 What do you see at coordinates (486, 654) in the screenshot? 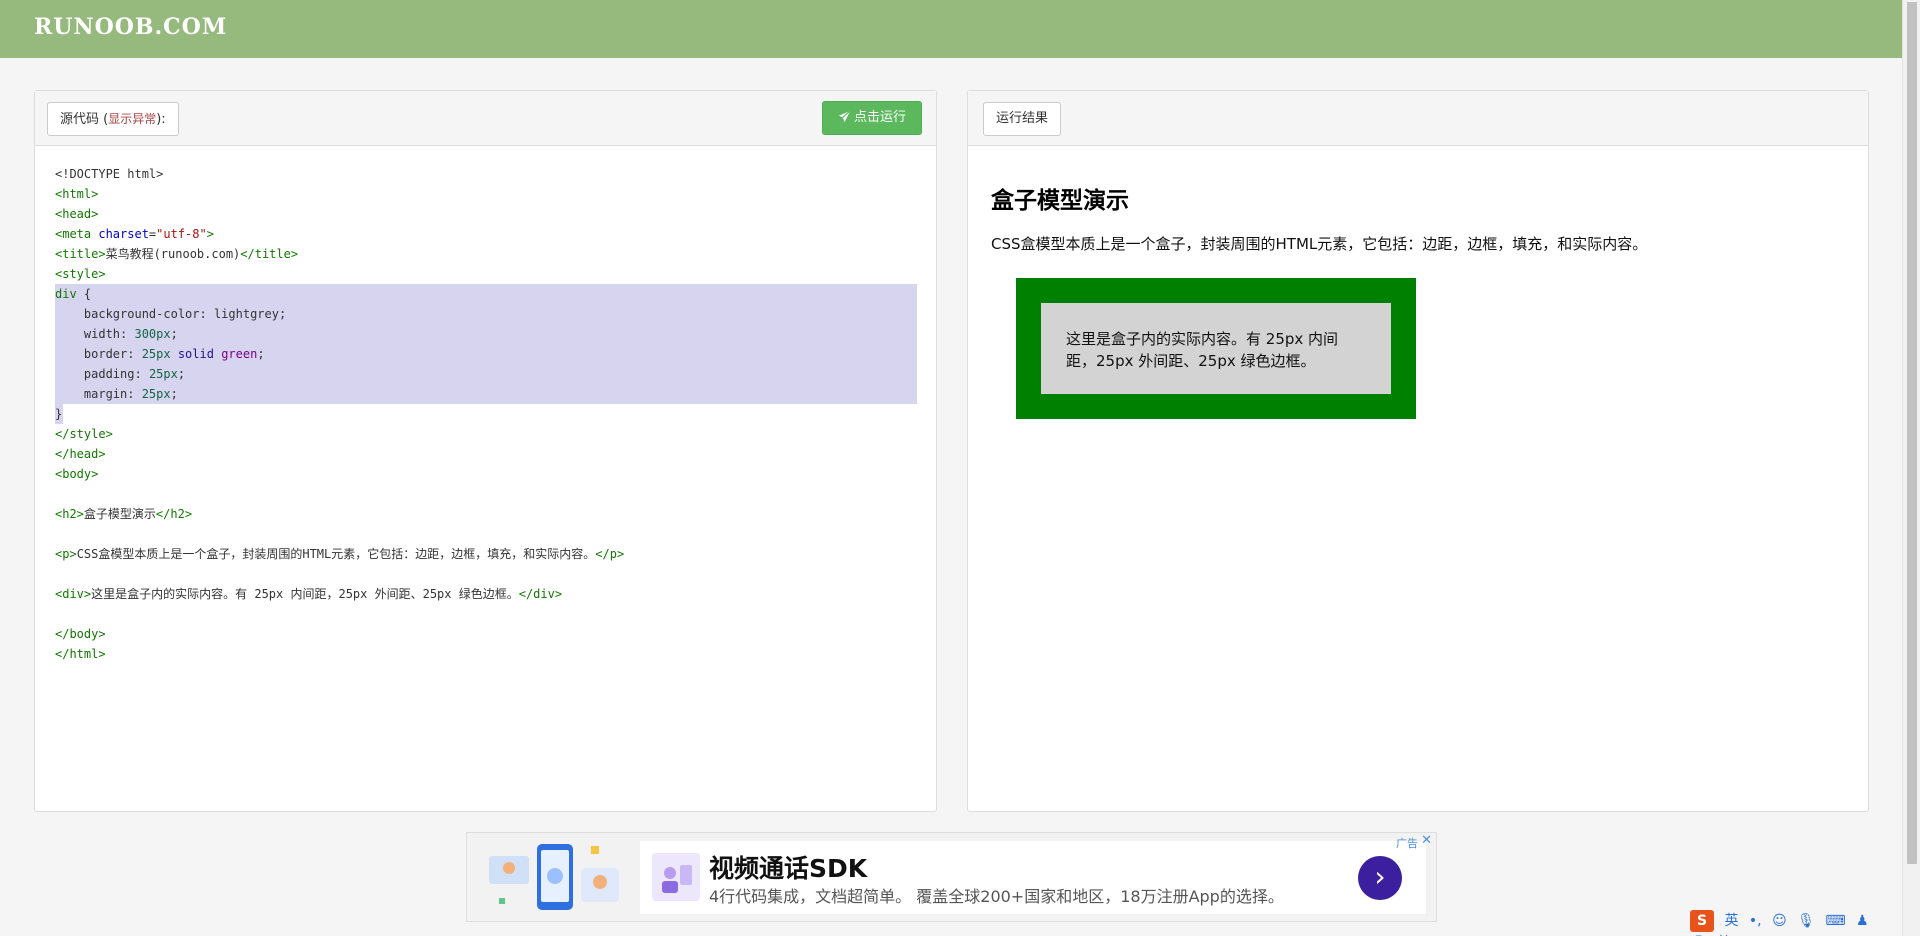
I see `code-line: </html>` at bounding box center [486, 654].